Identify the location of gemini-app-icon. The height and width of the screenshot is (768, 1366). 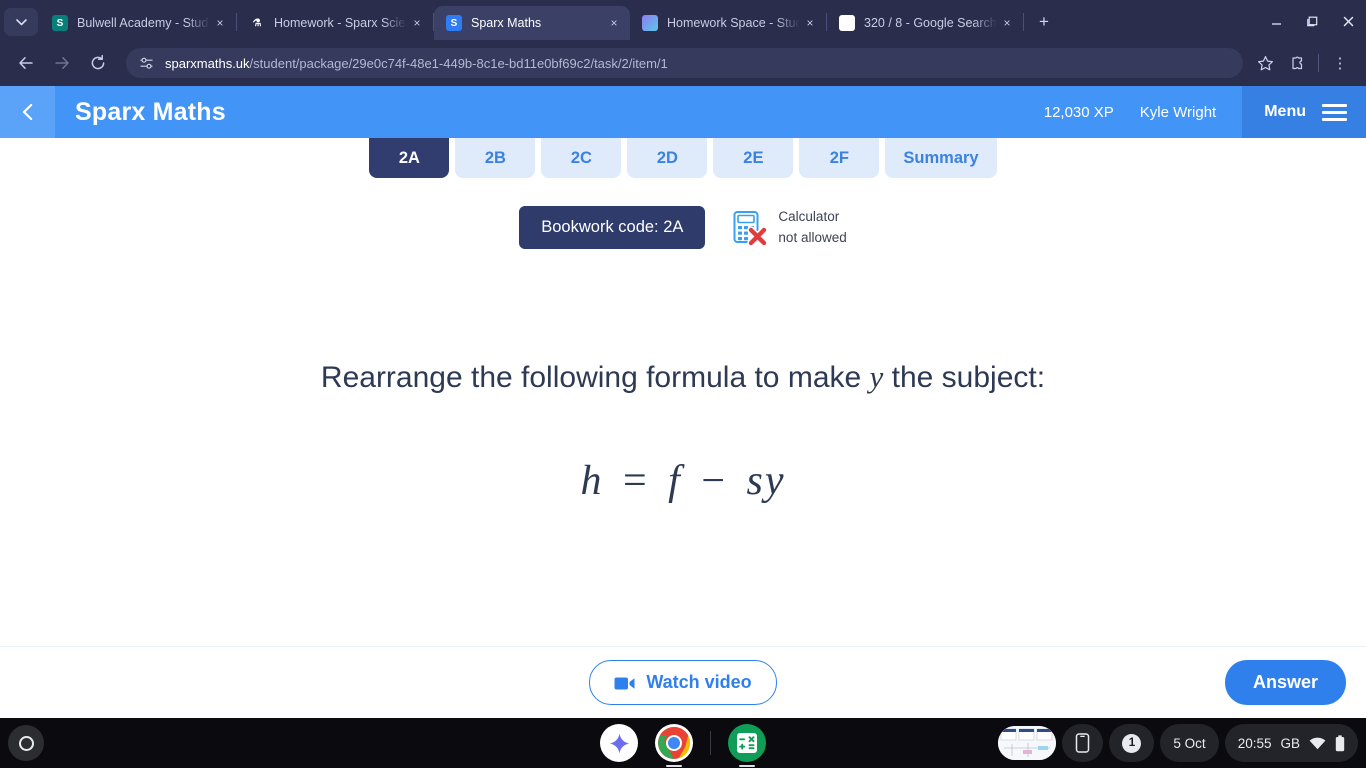
(619, 743).